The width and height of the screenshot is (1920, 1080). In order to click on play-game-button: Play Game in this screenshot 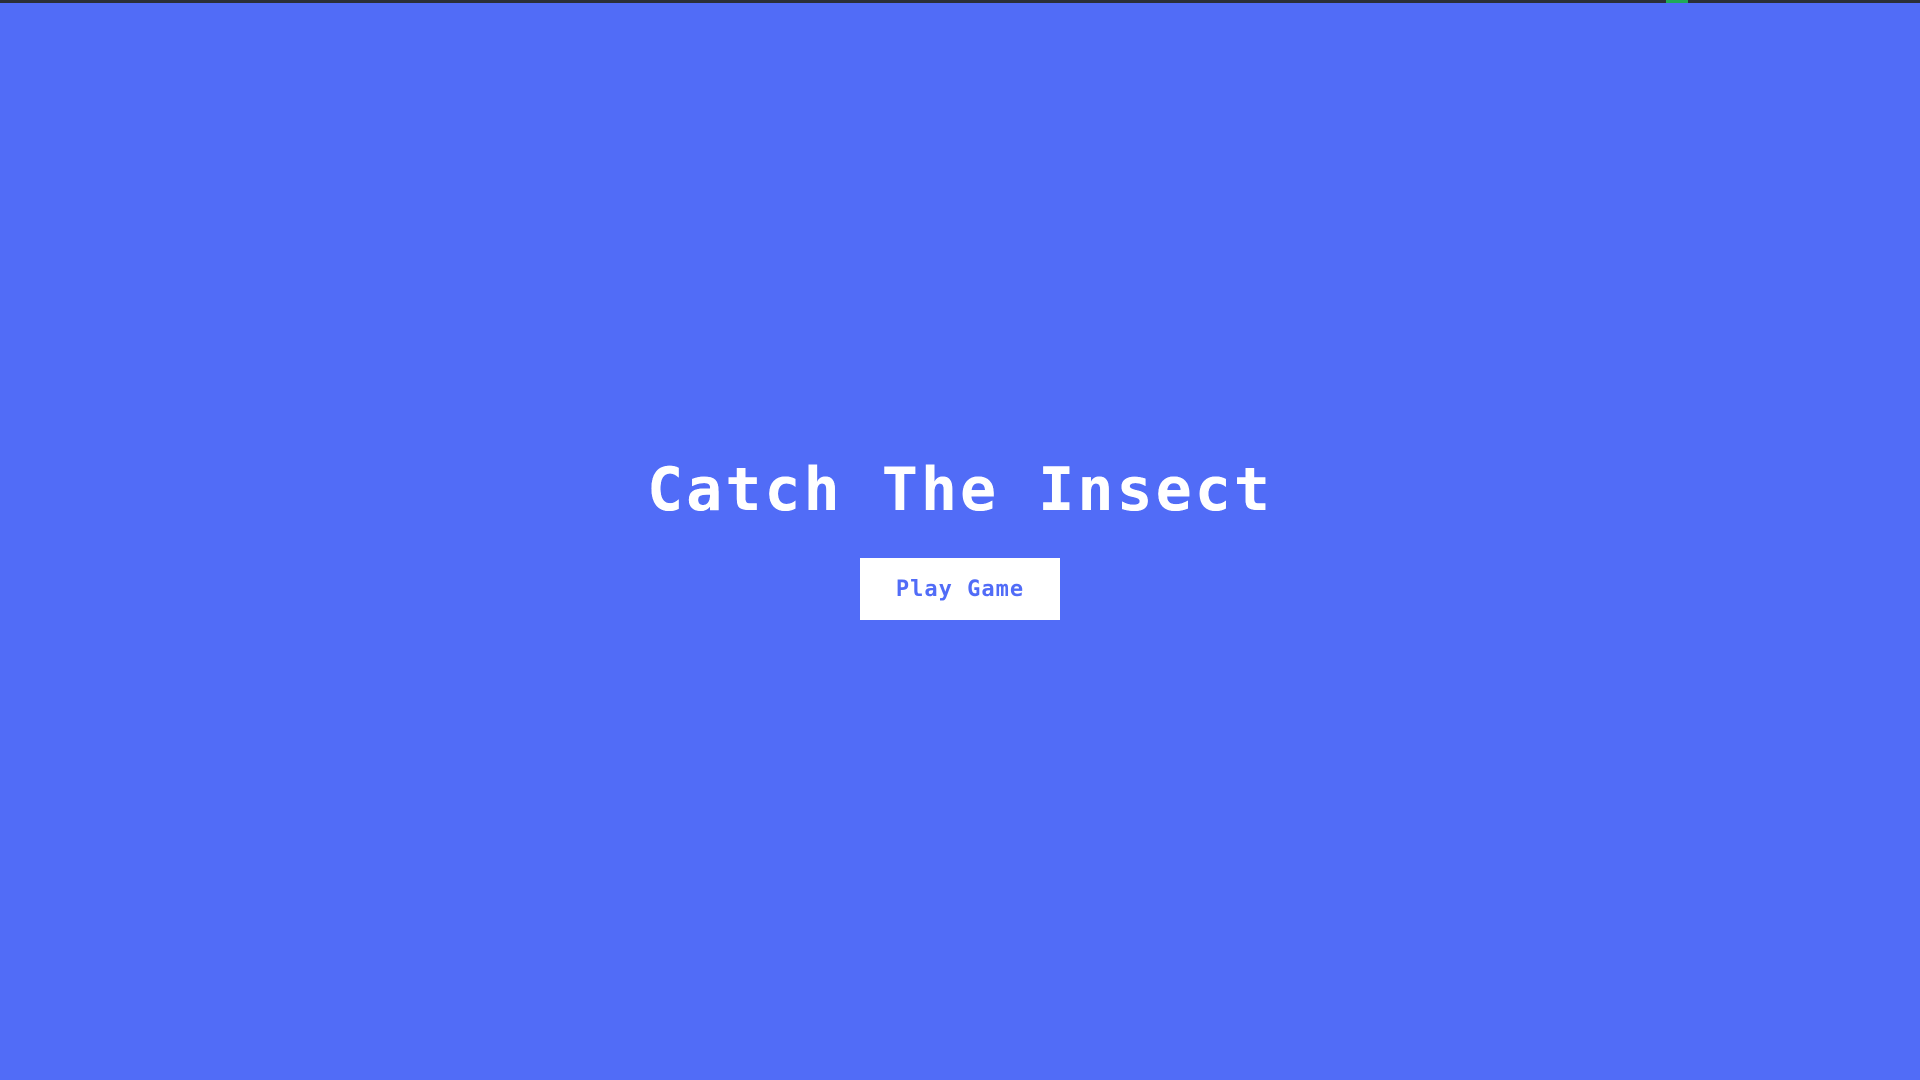, I will do `click(960, 589)`.